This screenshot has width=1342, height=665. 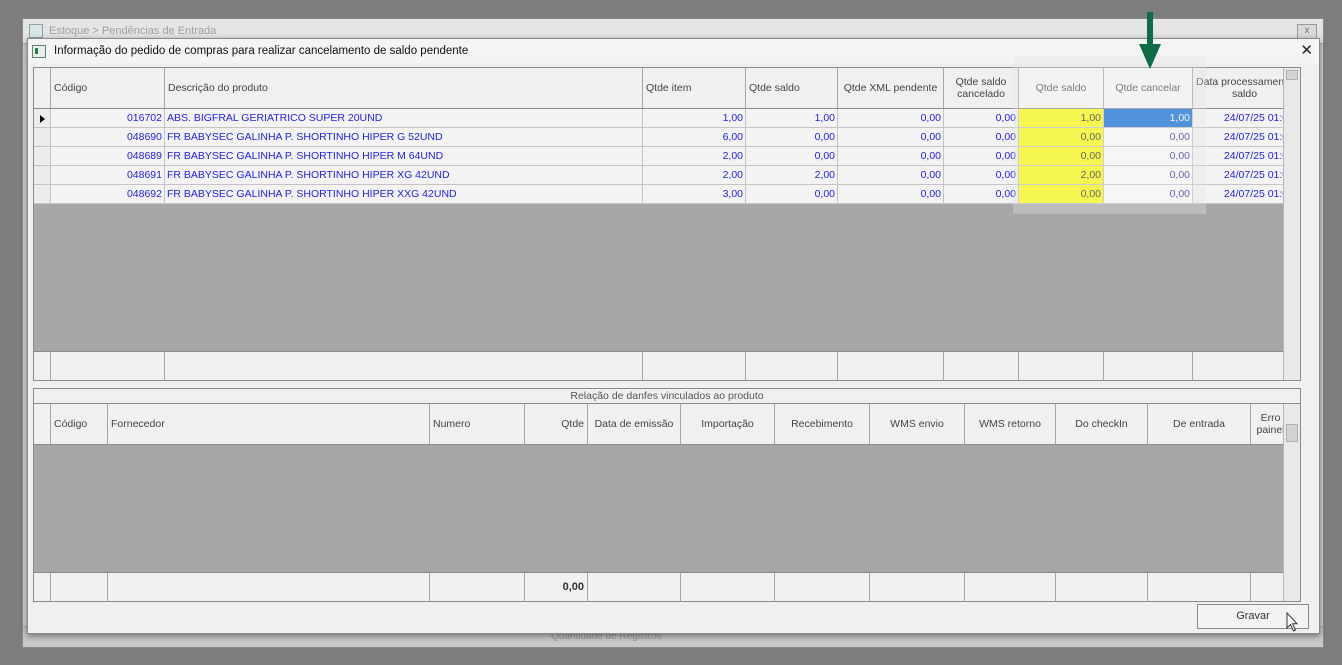 What do you see at coordinates (792, 88) in the screenshot?
I see `col-header-qtde-saldo: Qtde saldo` at bounding box center [792, 88].